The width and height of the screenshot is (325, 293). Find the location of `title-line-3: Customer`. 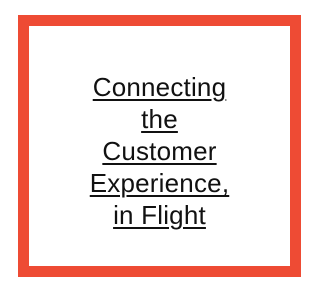

title-line-3: Customer is located at coordinates (159, 151).